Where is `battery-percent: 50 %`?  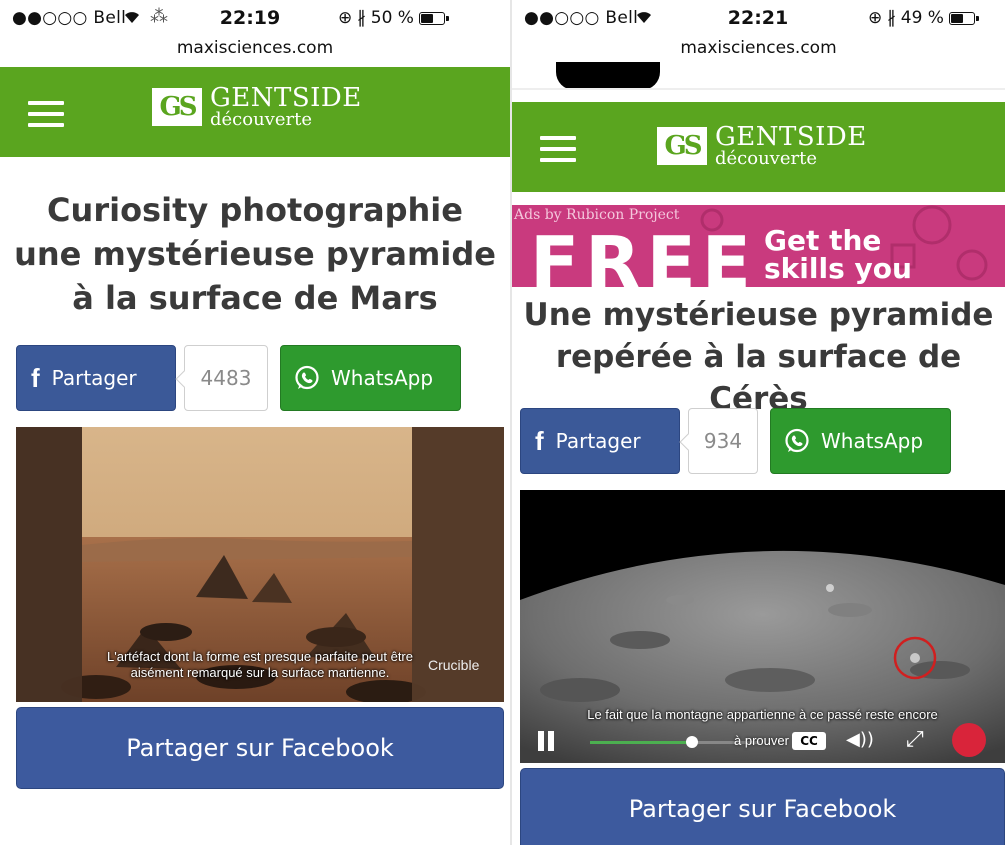
battery-percent: 50 % is located at coordinates (392, 18).